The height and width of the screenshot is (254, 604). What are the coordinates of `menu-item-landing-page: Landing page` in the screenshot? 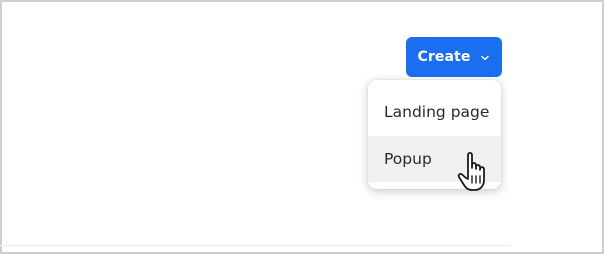 It's located at (434, 112).